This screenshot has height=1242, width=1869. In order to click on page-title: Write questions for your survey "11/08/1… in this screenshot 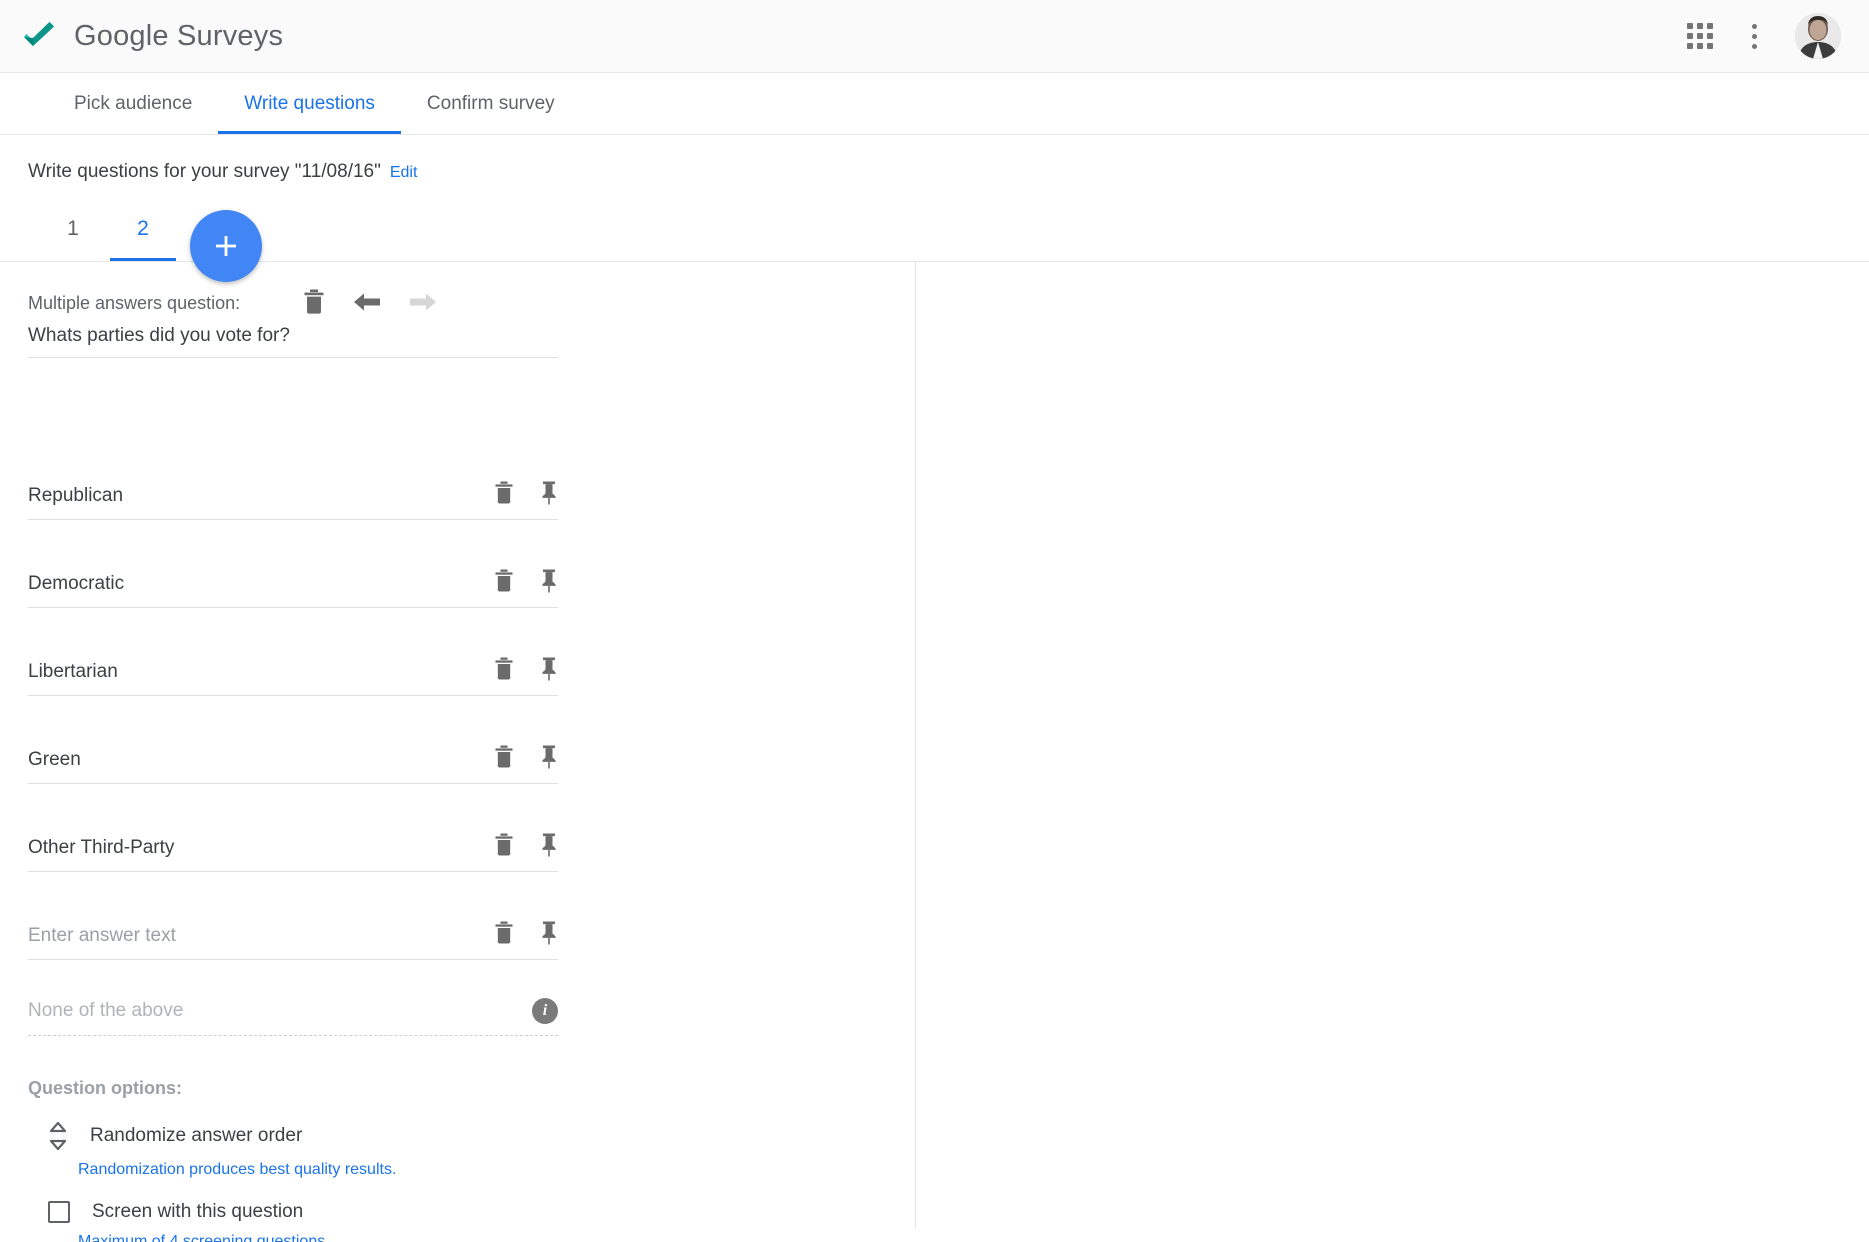, I will do `click(204, 171)`.